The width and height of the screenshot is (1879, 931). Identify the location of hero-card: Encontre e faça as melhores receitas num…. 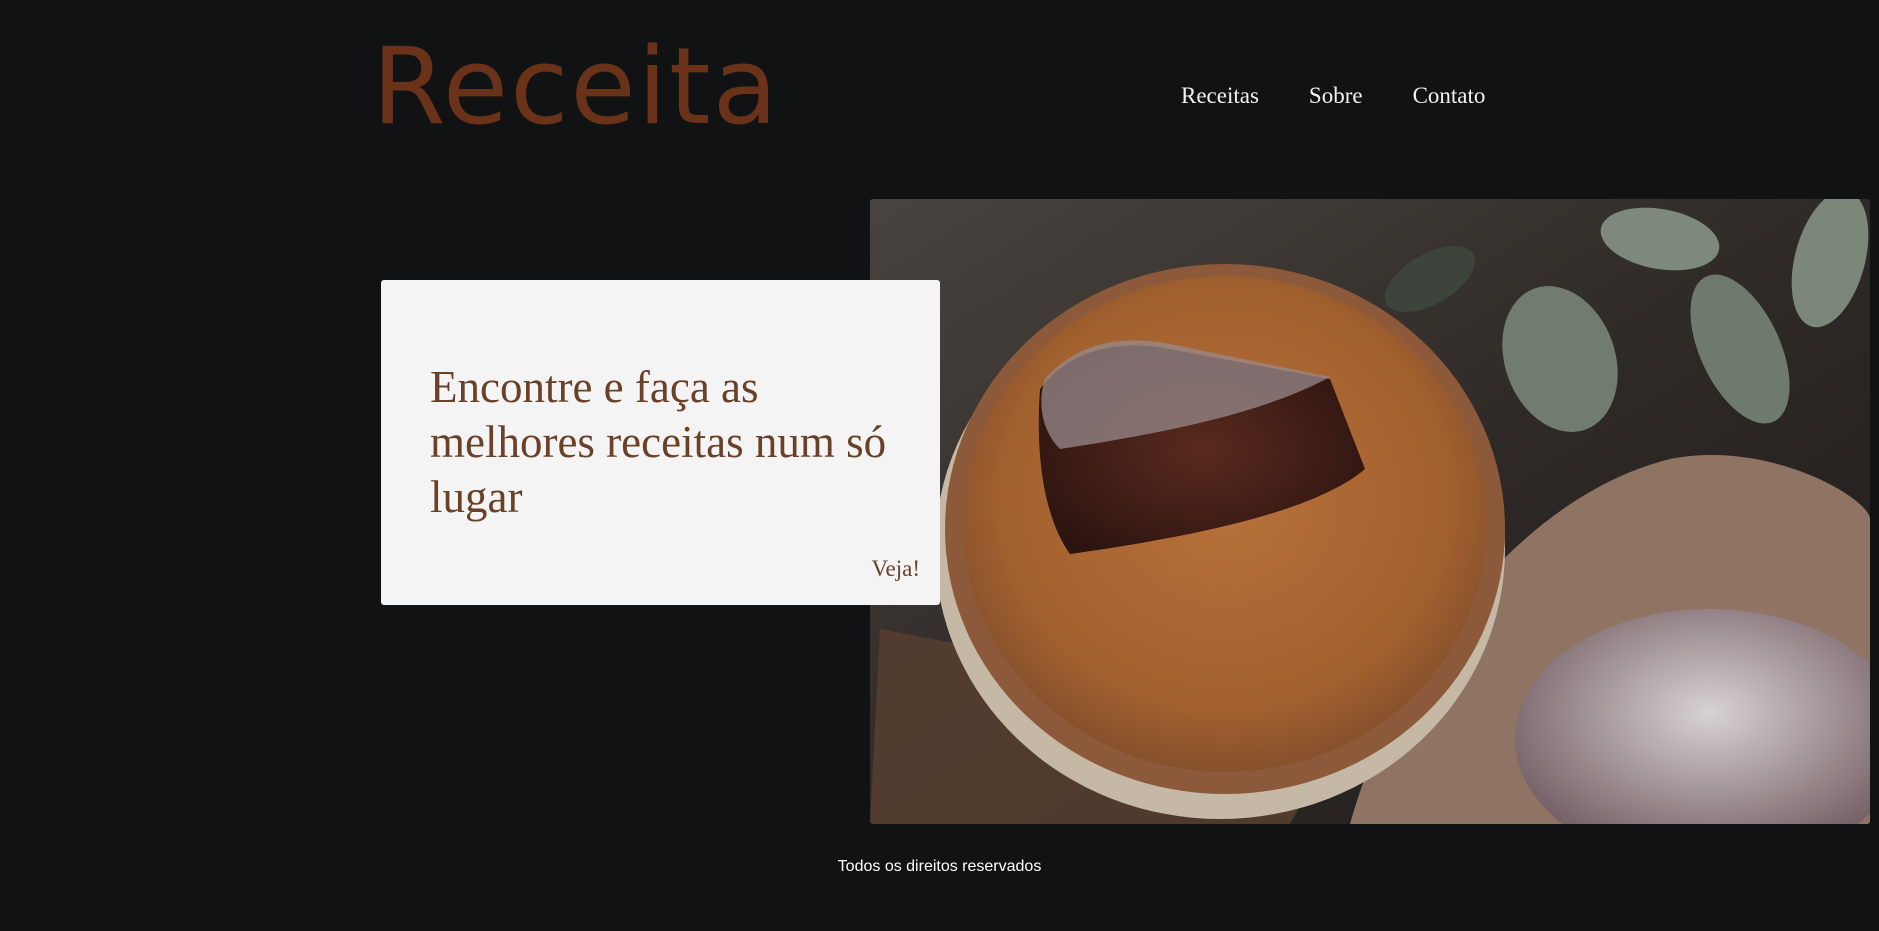
(660, 442).